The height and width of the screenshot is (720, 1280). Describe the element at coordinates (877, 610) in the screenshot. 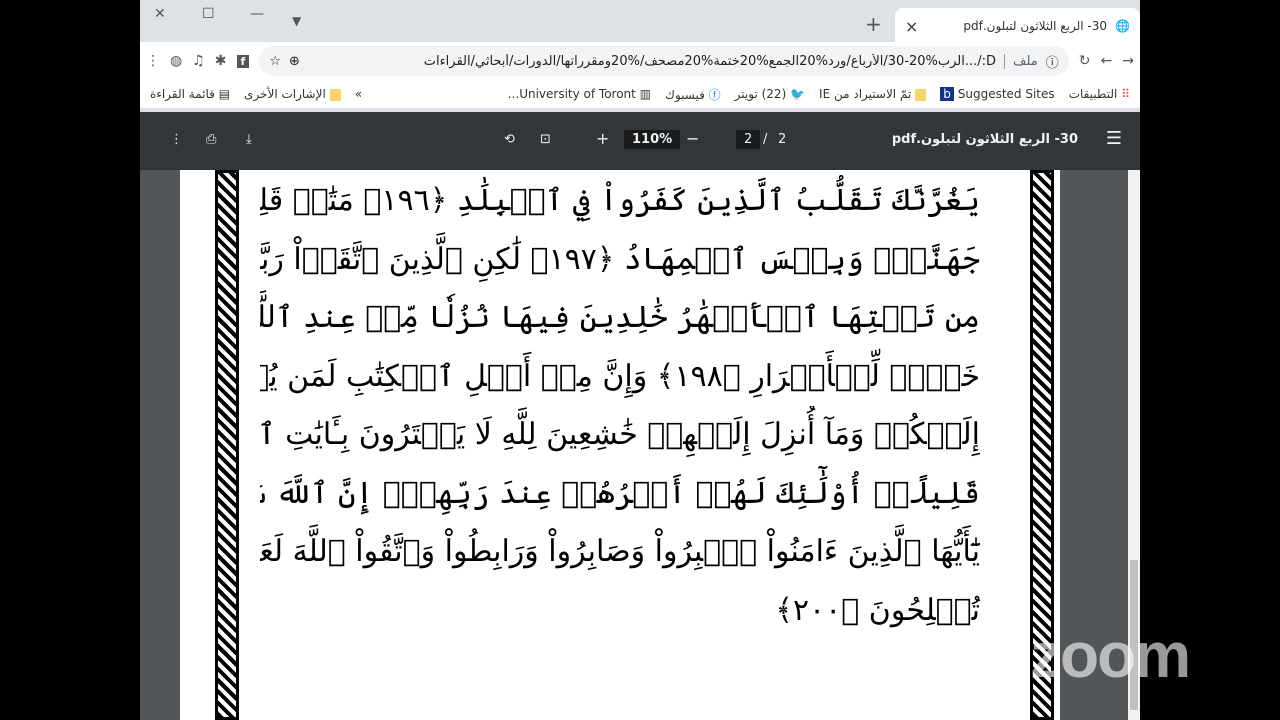

I see `text-line: تُفۡلِحُونَ ﴿٢٠٠﴾` at that location.